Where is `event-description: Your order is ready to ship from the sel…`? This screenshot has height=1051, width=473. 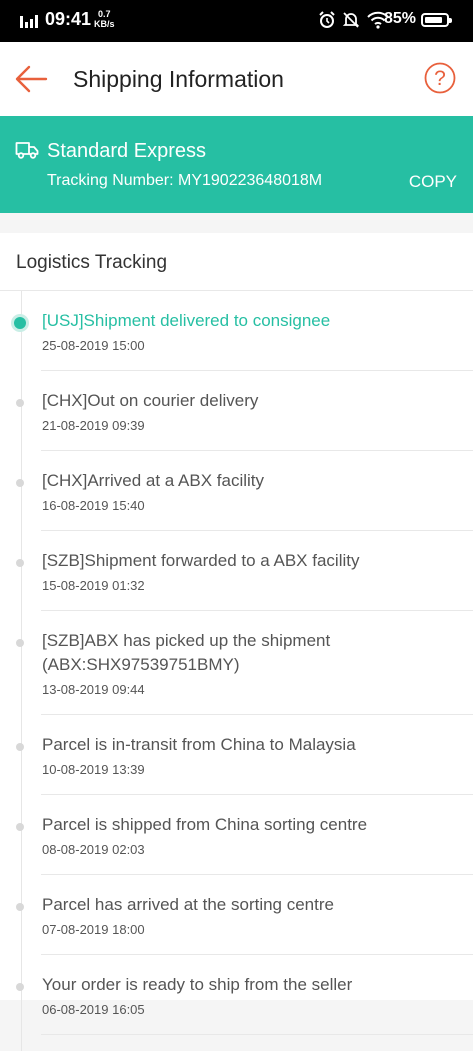 event-description: Your order is ready to ship from the sel… is located at coordinates (197, 984).